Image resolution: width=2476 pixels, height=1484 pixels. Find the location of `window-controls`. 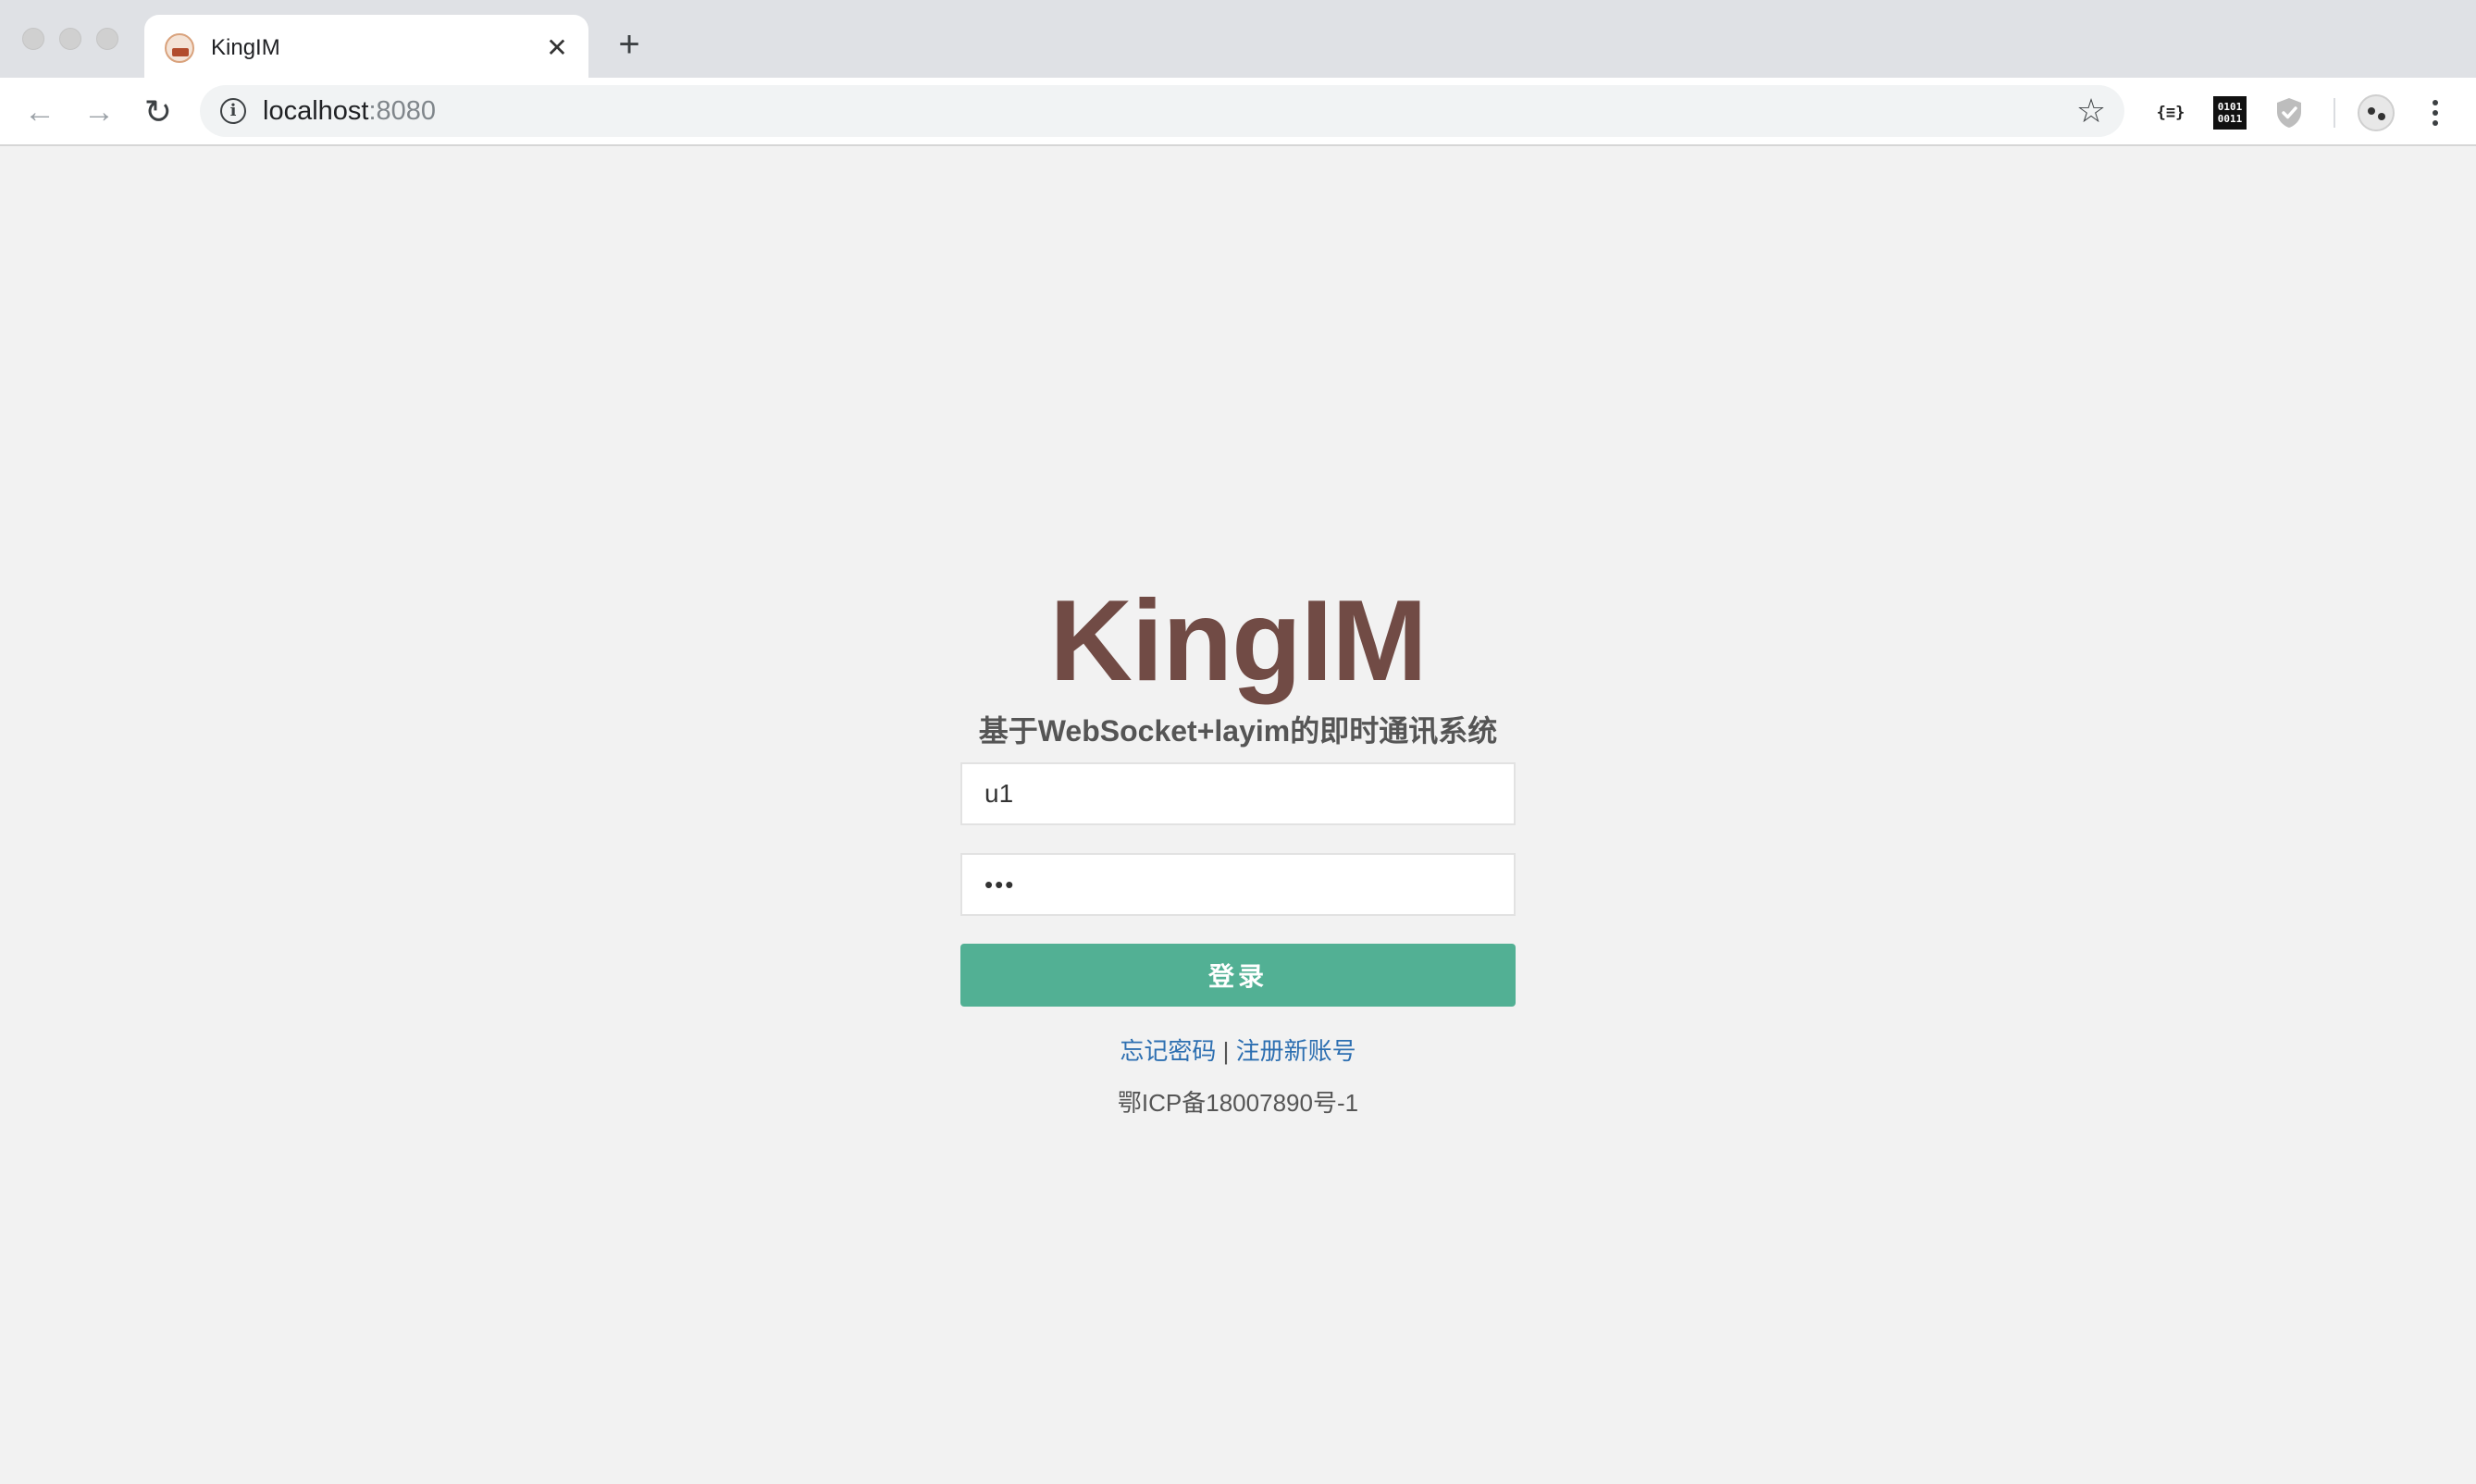

window-controls is located at coordinates (70, 39).